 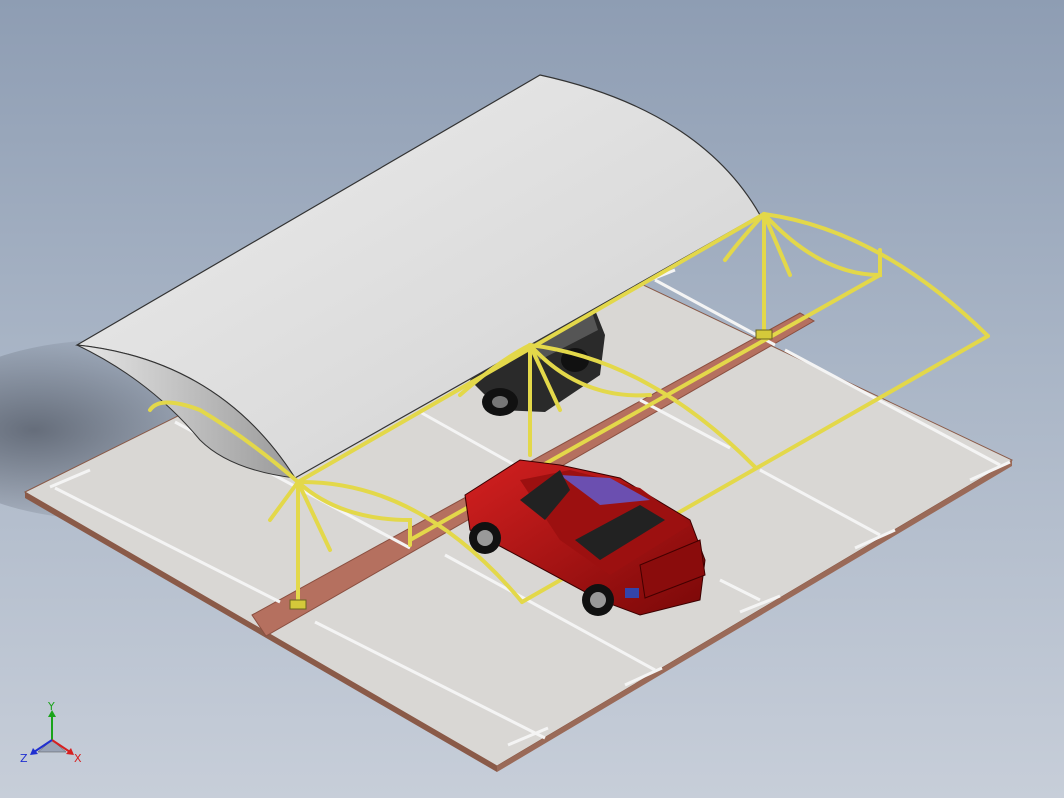 I want to click on x-axis-label: X, so click(x=78, y=758).